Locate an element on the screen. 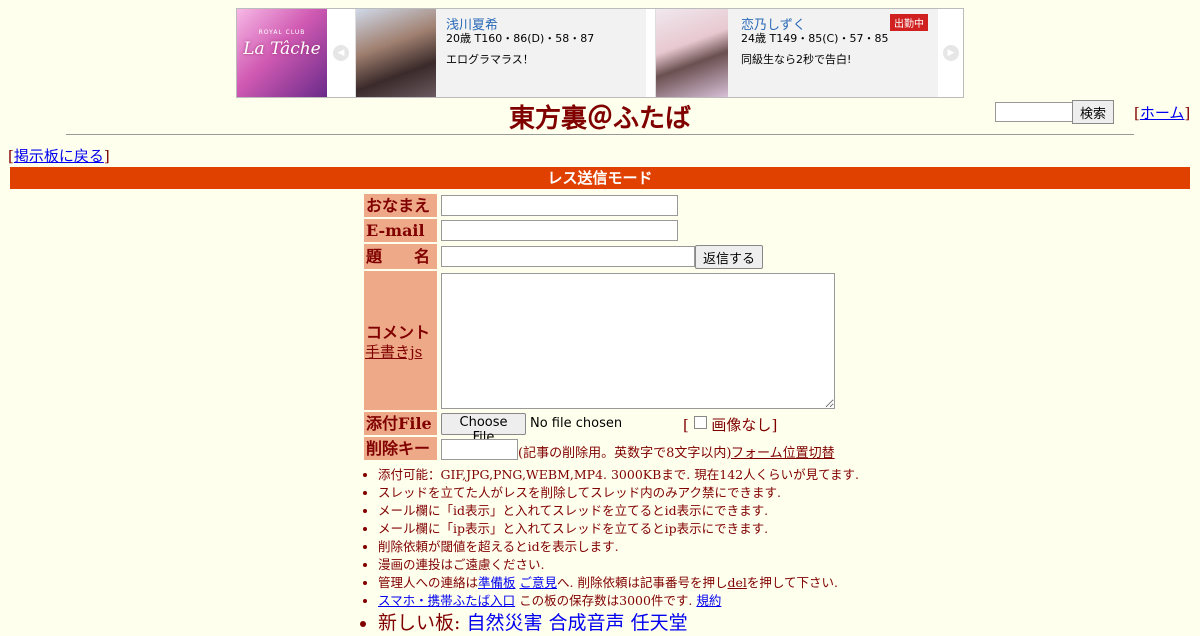 This screenshot has width=1200, height=636. delete-key-label: 削除キー is located at coordinates (400, 448).